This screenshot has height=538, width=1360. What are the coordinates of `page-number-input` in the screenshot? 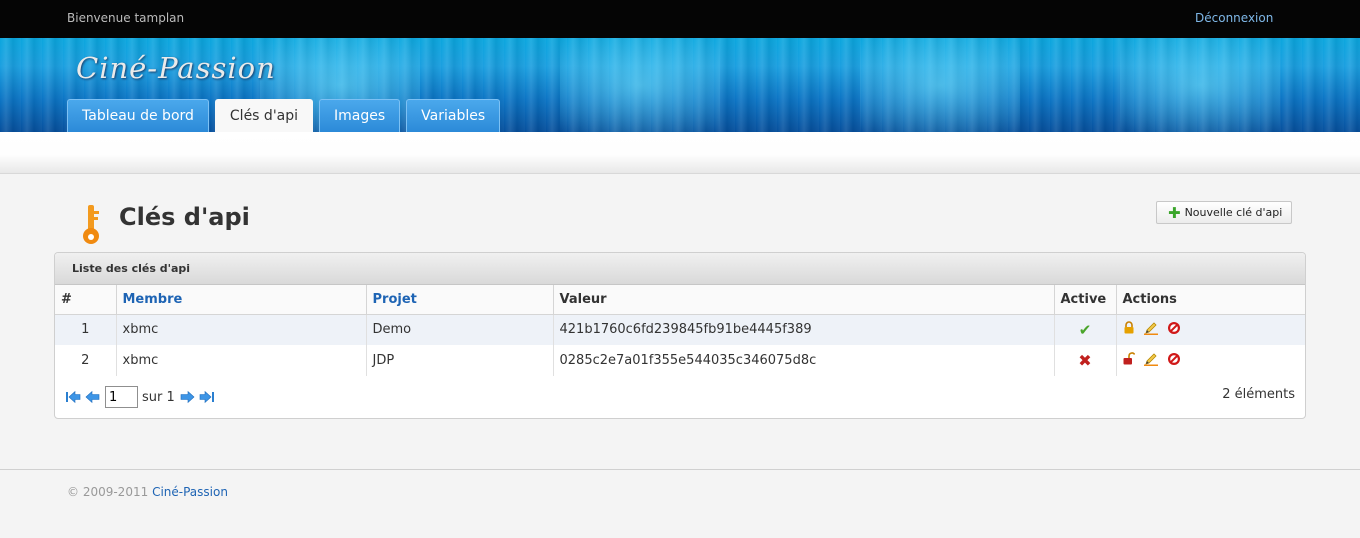 It's located at (121, 397).